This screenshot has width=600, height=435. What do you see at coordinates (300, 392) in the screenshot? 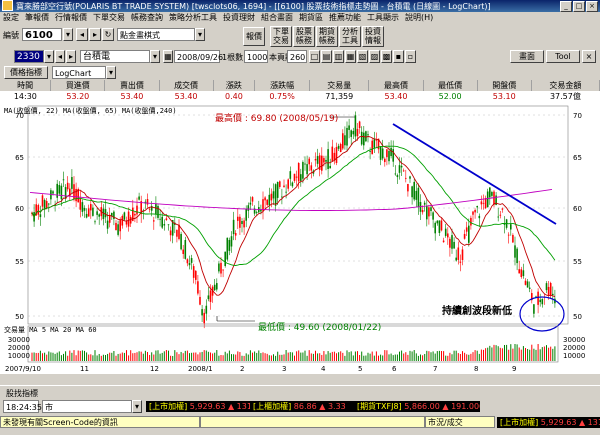
I see `tab-strip: 股找指標` at bounding box center [300, 392].